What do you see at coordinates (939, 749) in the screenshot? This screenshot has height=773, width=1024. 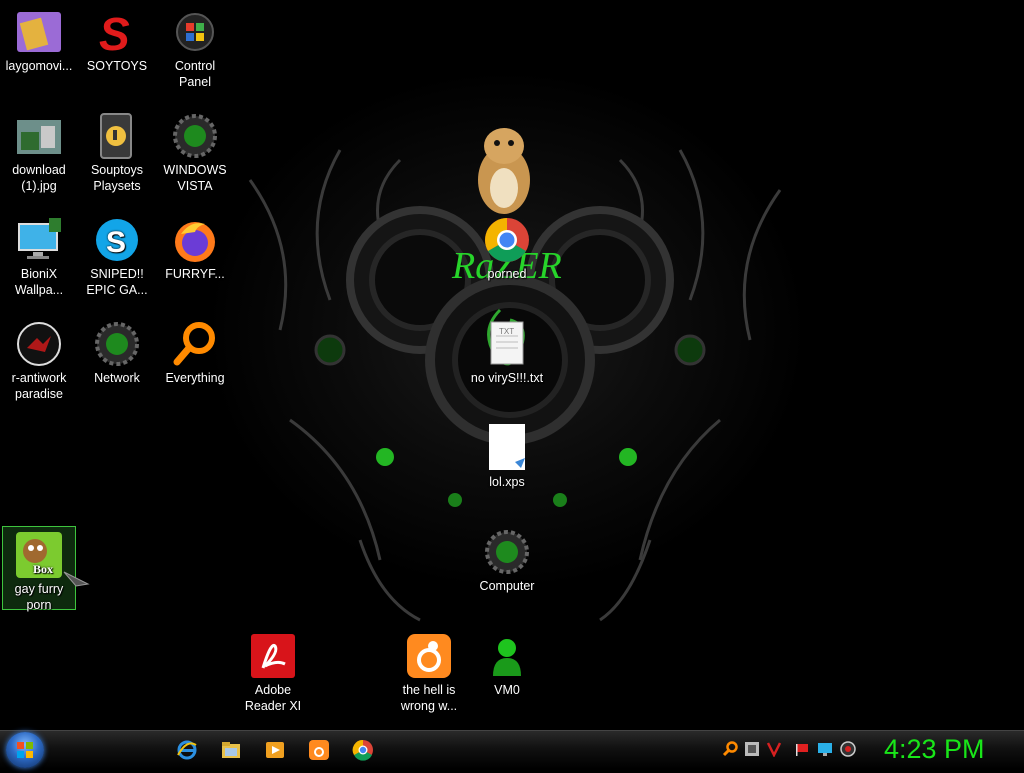 I see `system-clock: 4:23 PM` at bounding box center [939, 749].